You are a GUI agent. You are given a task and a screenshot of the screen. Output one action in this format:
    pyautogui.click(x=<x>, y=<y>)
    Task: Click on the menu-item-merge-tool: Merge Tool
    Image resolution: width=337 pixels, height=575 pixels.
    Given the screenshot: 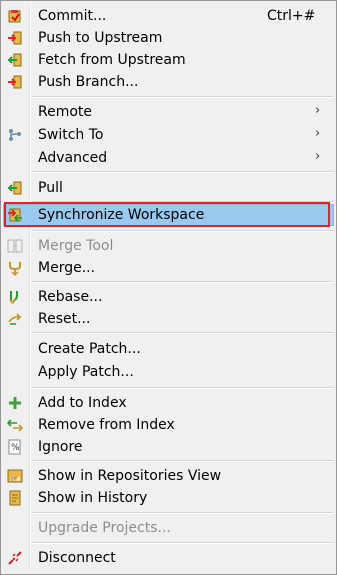 What is the action you would take?
    pyautogui.click(x=168, y=246)
    